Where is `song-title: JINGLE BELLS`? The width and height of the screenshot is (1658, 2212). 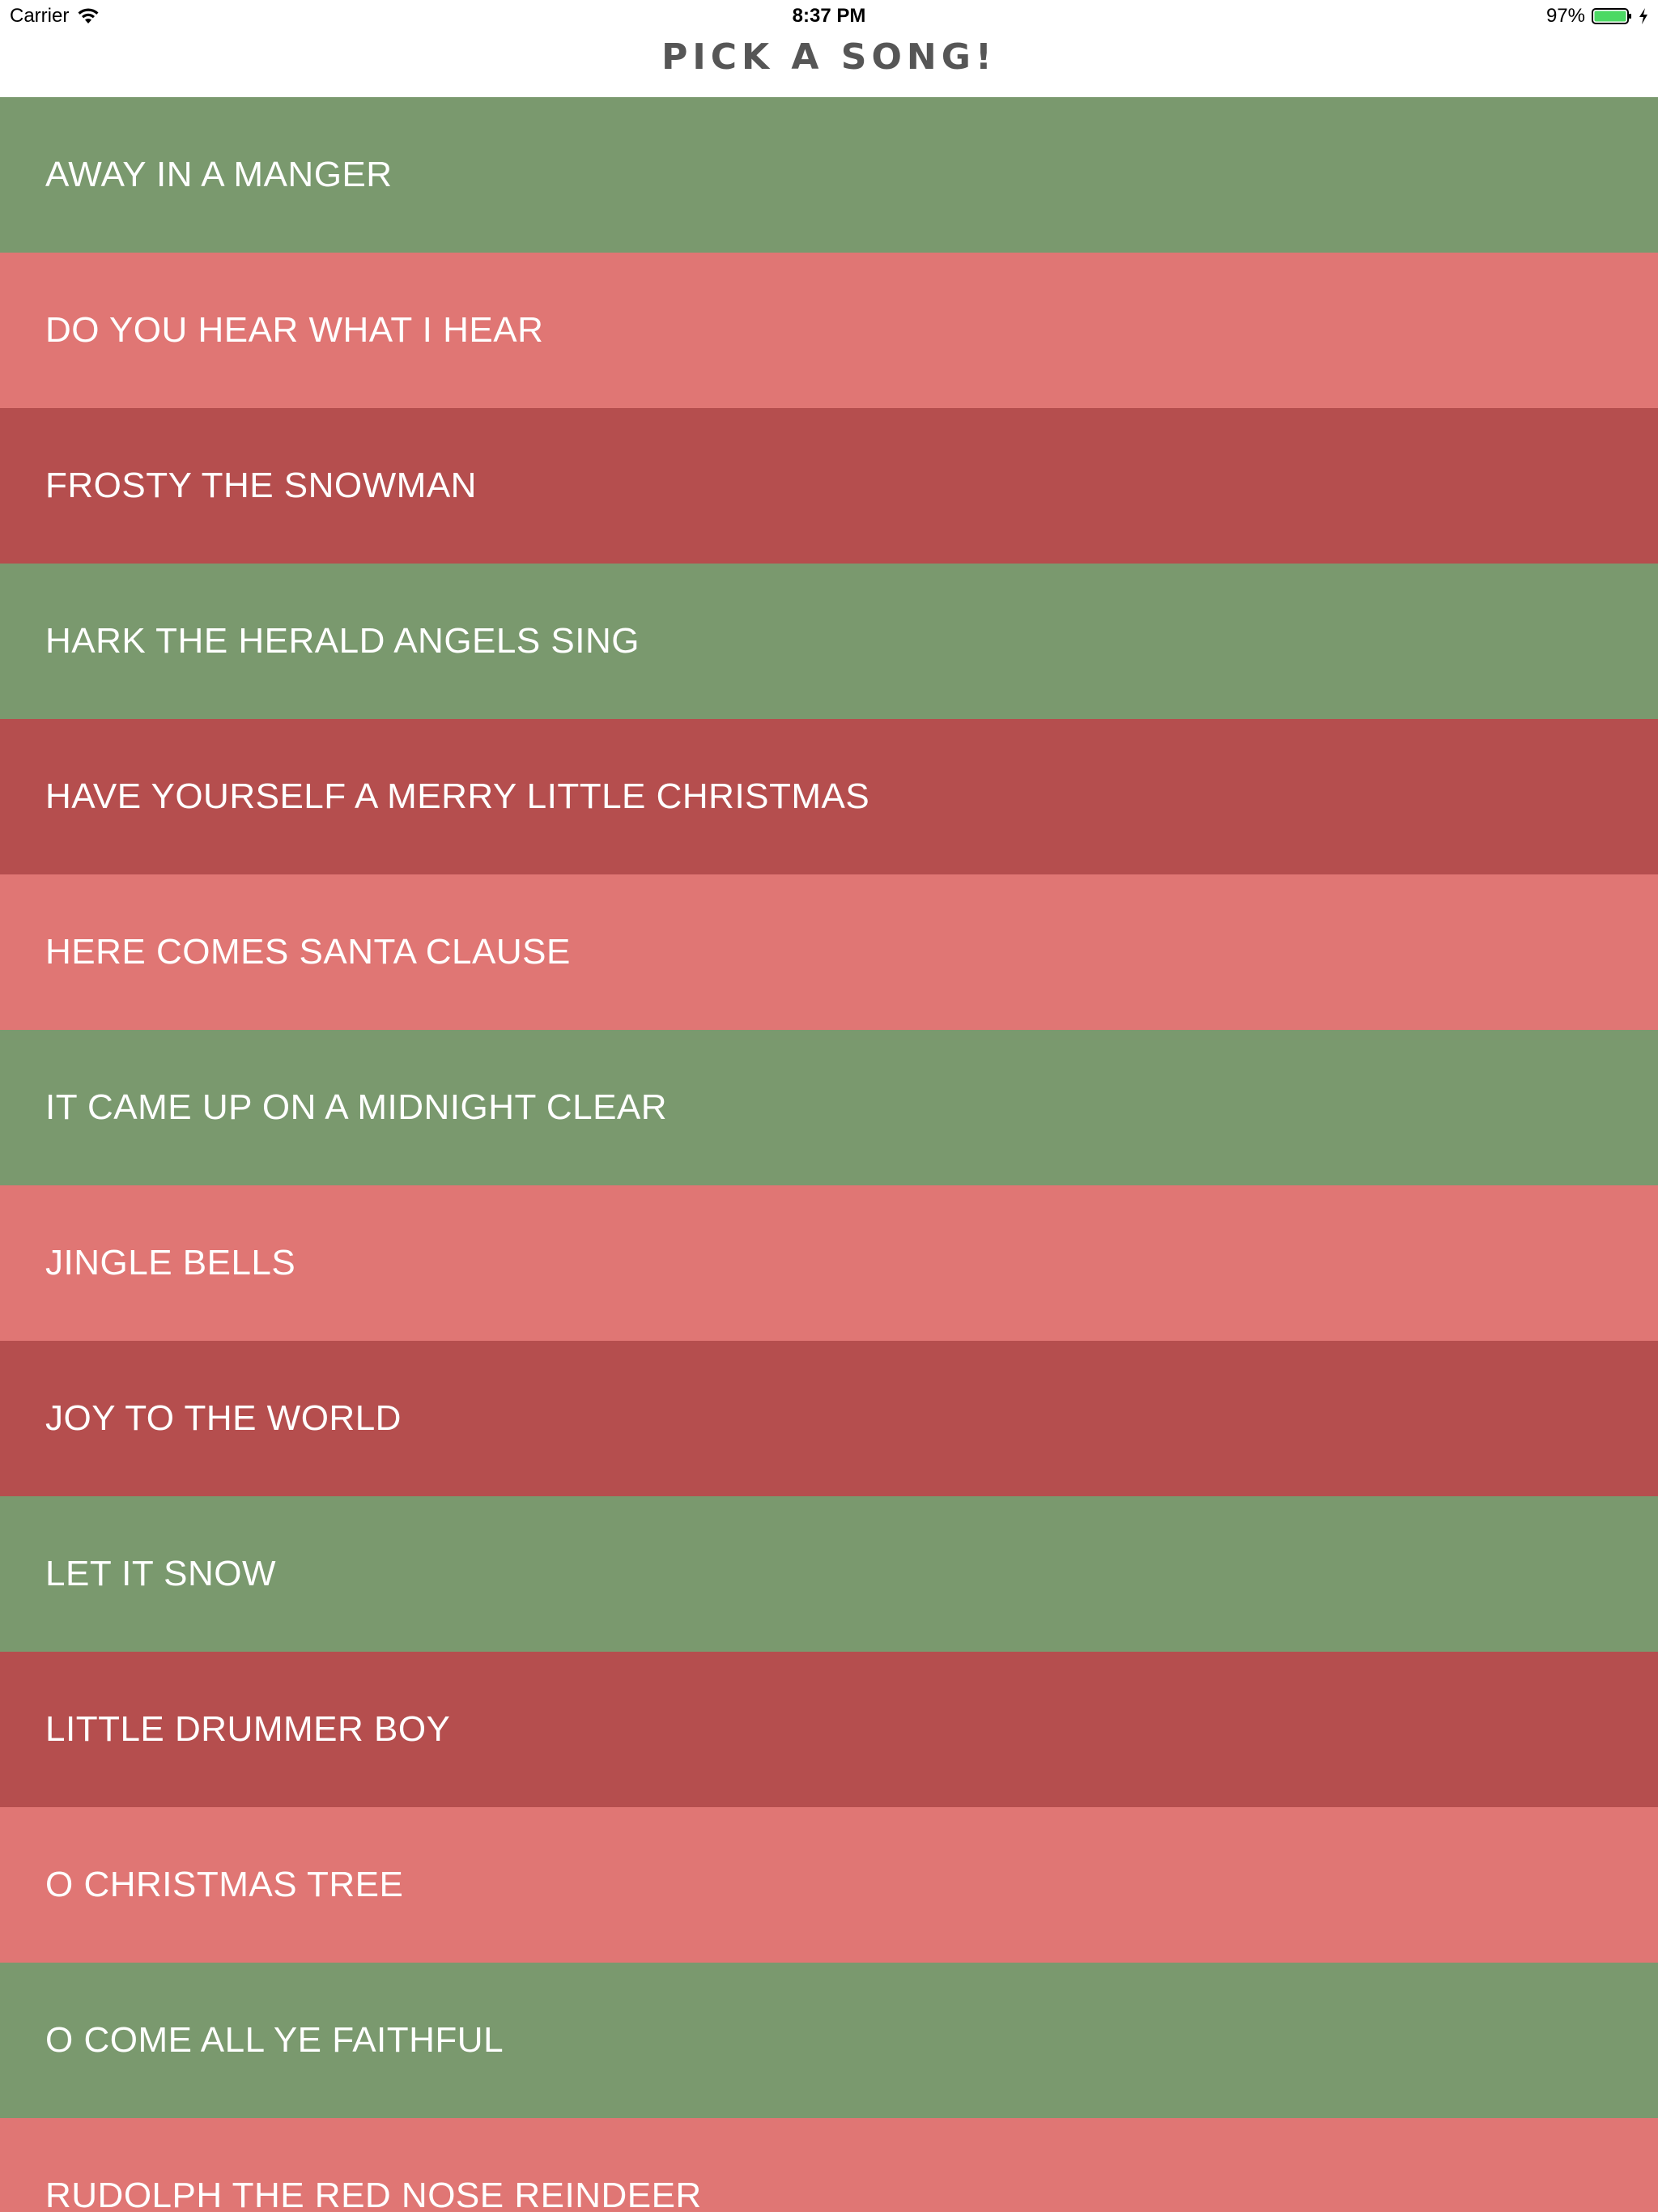
song-title: JINGLE BELLS is located at coordinates (170, 1263).